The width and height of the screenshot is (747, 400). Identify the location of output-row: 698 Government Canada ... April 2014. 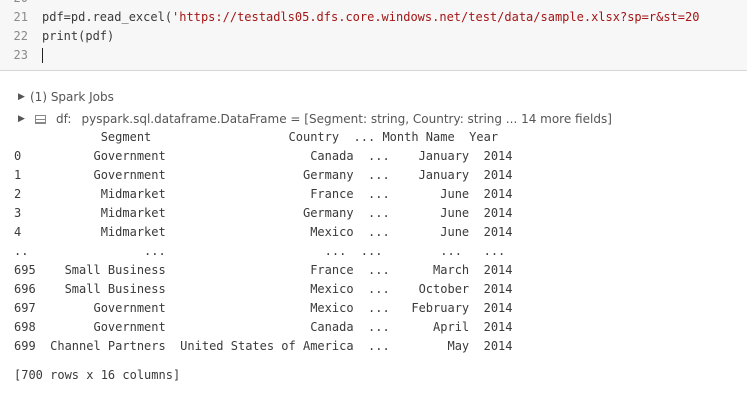
(263, 327).